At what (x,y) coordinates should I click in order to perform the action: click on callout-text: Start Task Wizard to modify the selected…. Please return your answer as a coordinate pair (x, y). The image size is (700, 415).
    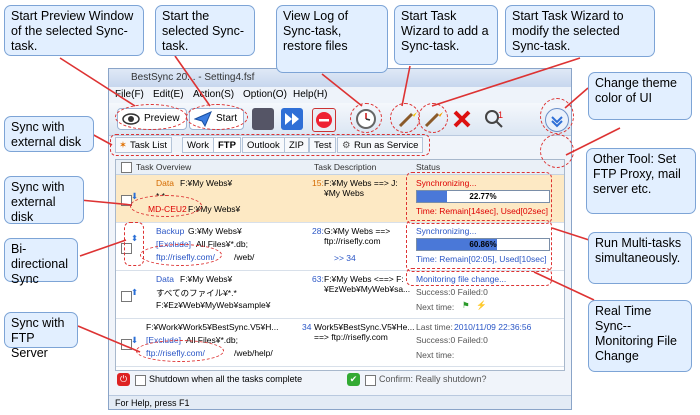
    Looking at the image, I should click on (568, 31).